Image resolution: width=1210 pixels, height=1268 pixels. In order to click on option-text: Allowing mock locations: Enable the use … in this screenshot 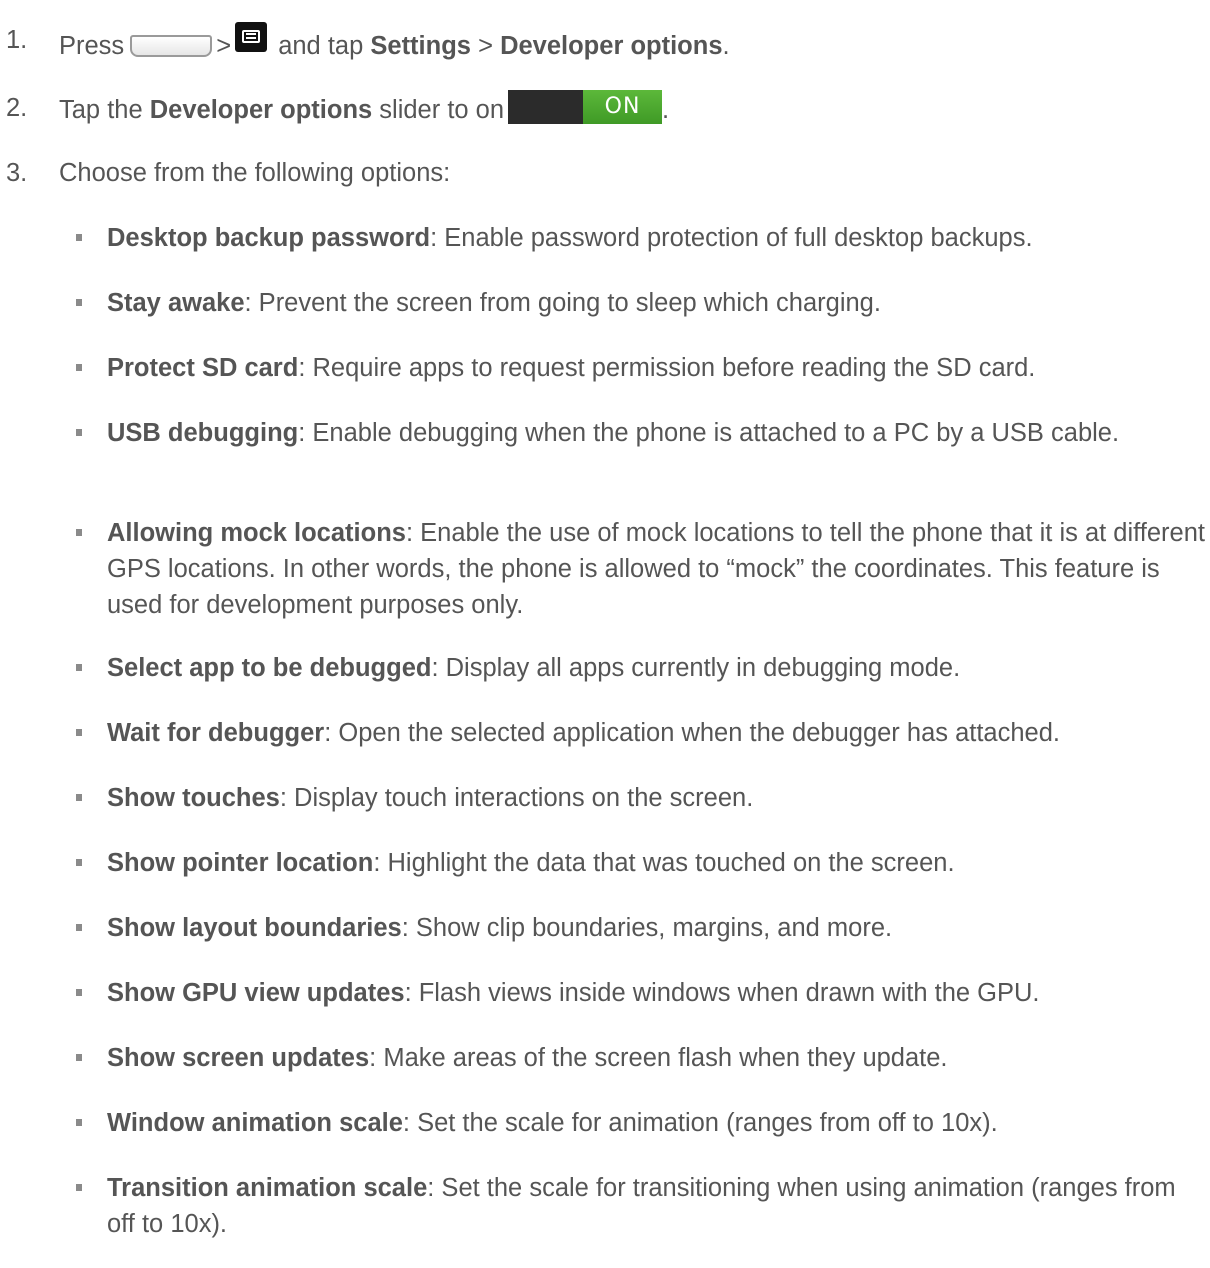, I will do `click(656, 569)`.